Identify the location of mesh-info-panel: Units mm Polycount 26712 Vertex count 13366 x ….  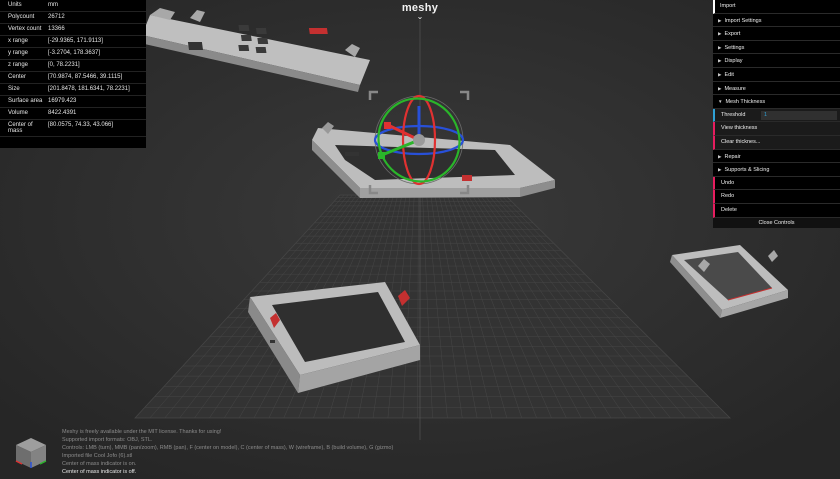
(73, 74).